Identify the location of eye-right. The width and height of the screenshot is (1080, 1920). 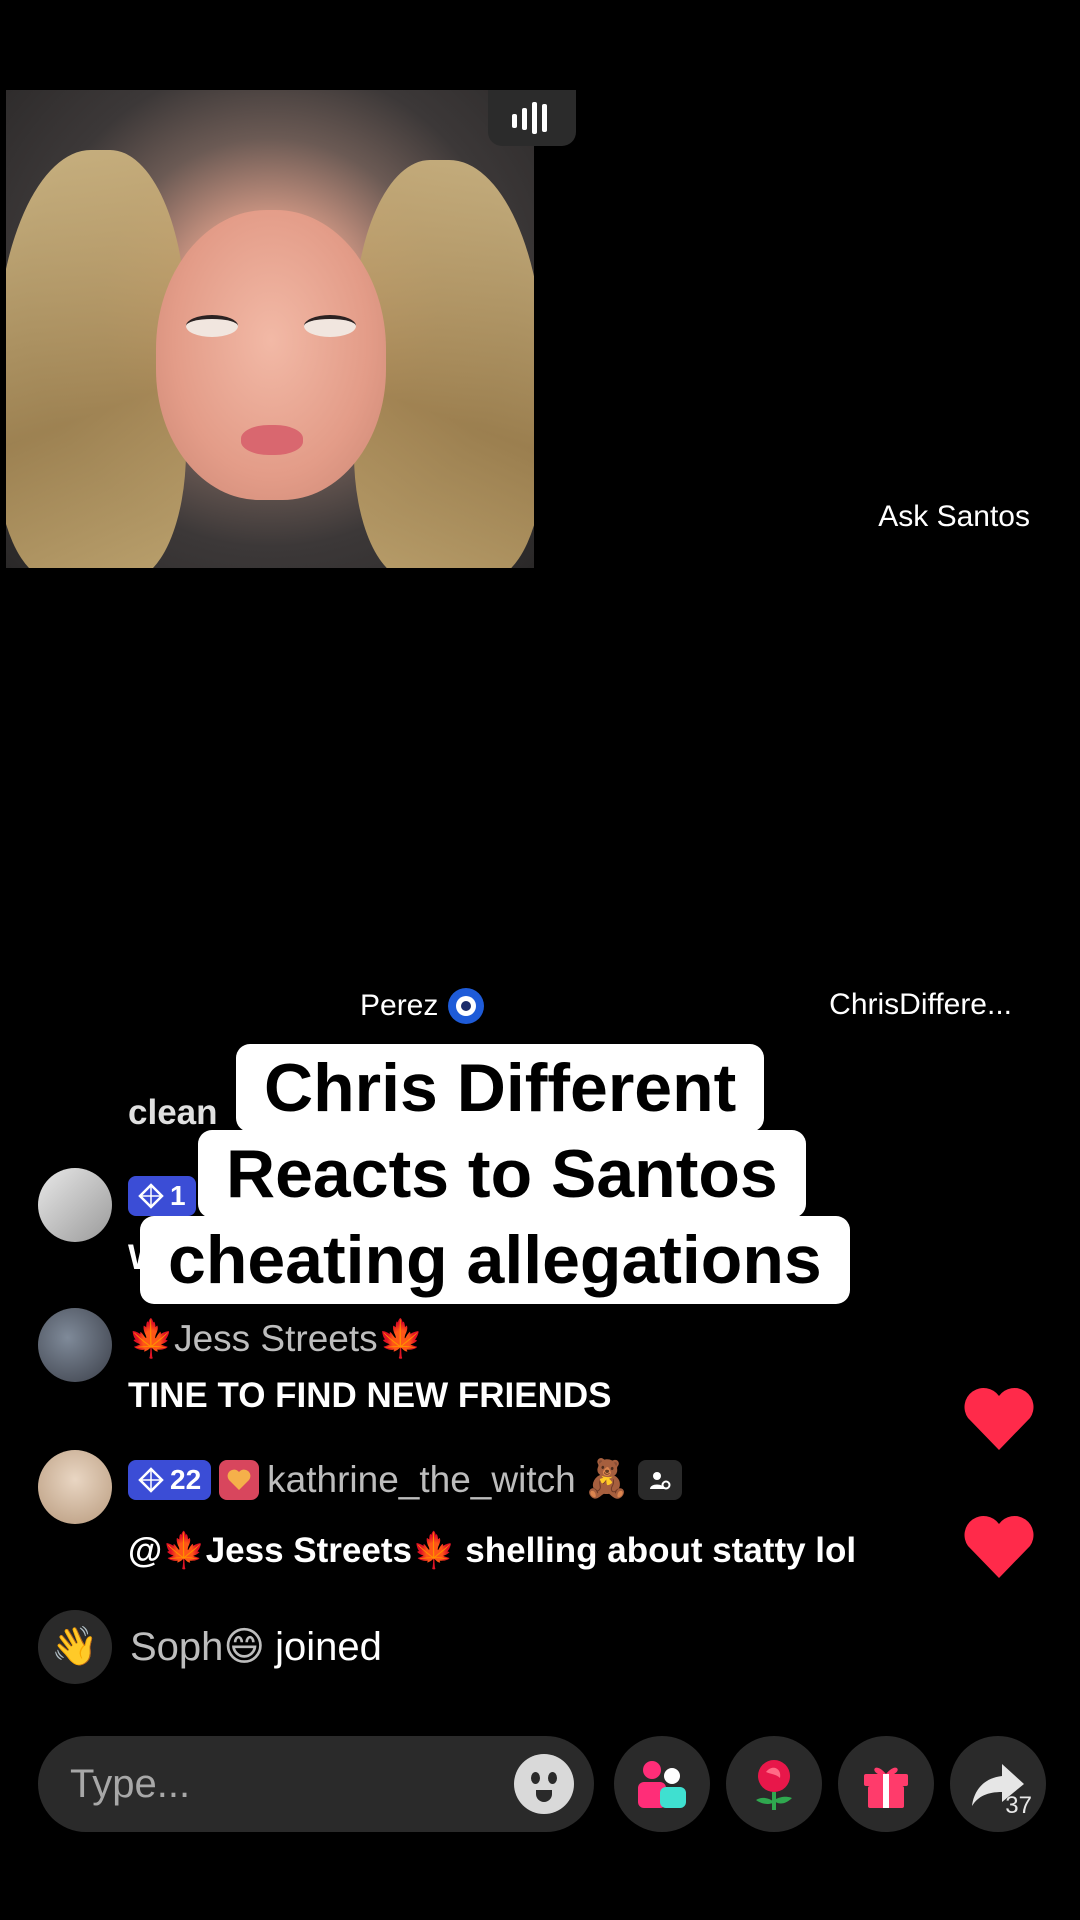
(330, 326).